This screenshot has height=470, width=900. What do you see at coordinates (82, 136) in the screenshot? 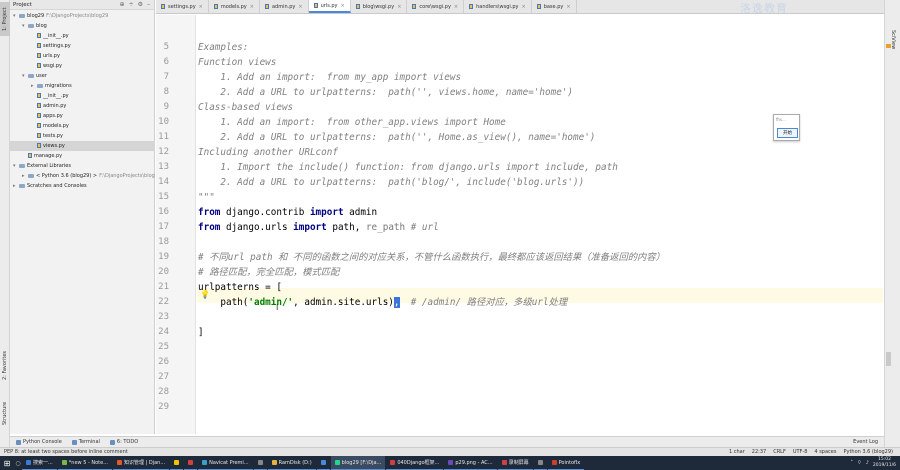
I see `tree-file: tests.py` at bounding box center [82, 136].